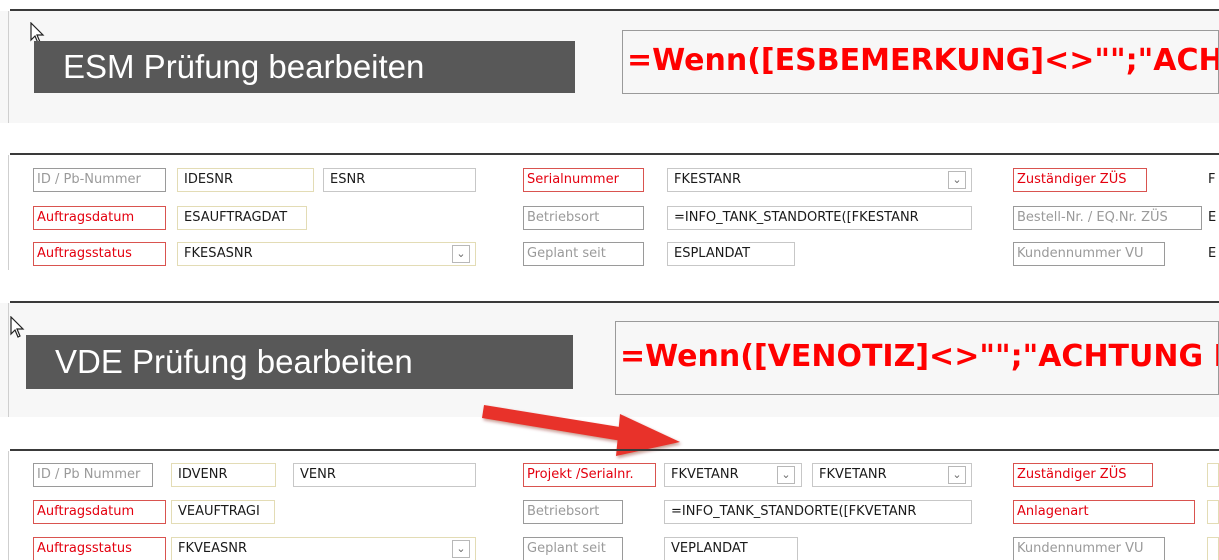 This screenshot has height=560, width=1219. I want to click on vde-planned-label: Geplant seit, so click(573, 548).